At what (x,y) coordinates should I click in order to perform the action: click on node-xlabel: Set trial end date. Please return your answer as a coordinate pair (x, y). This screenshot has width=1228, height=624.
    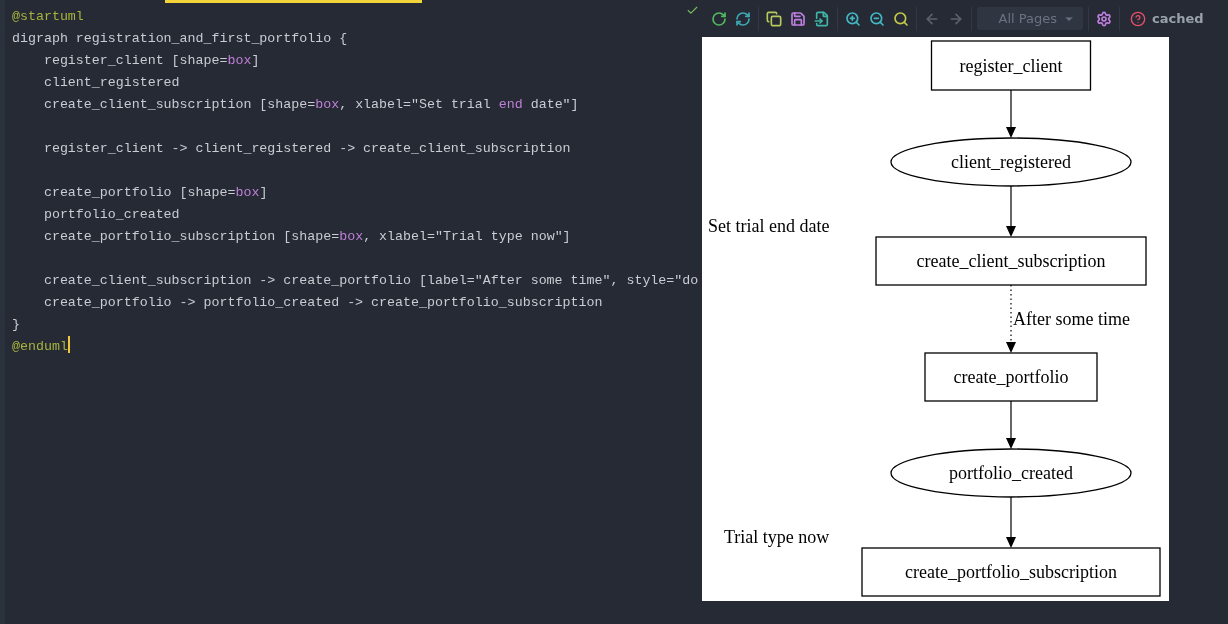
    Looking at the image, I should click on (769, 226).